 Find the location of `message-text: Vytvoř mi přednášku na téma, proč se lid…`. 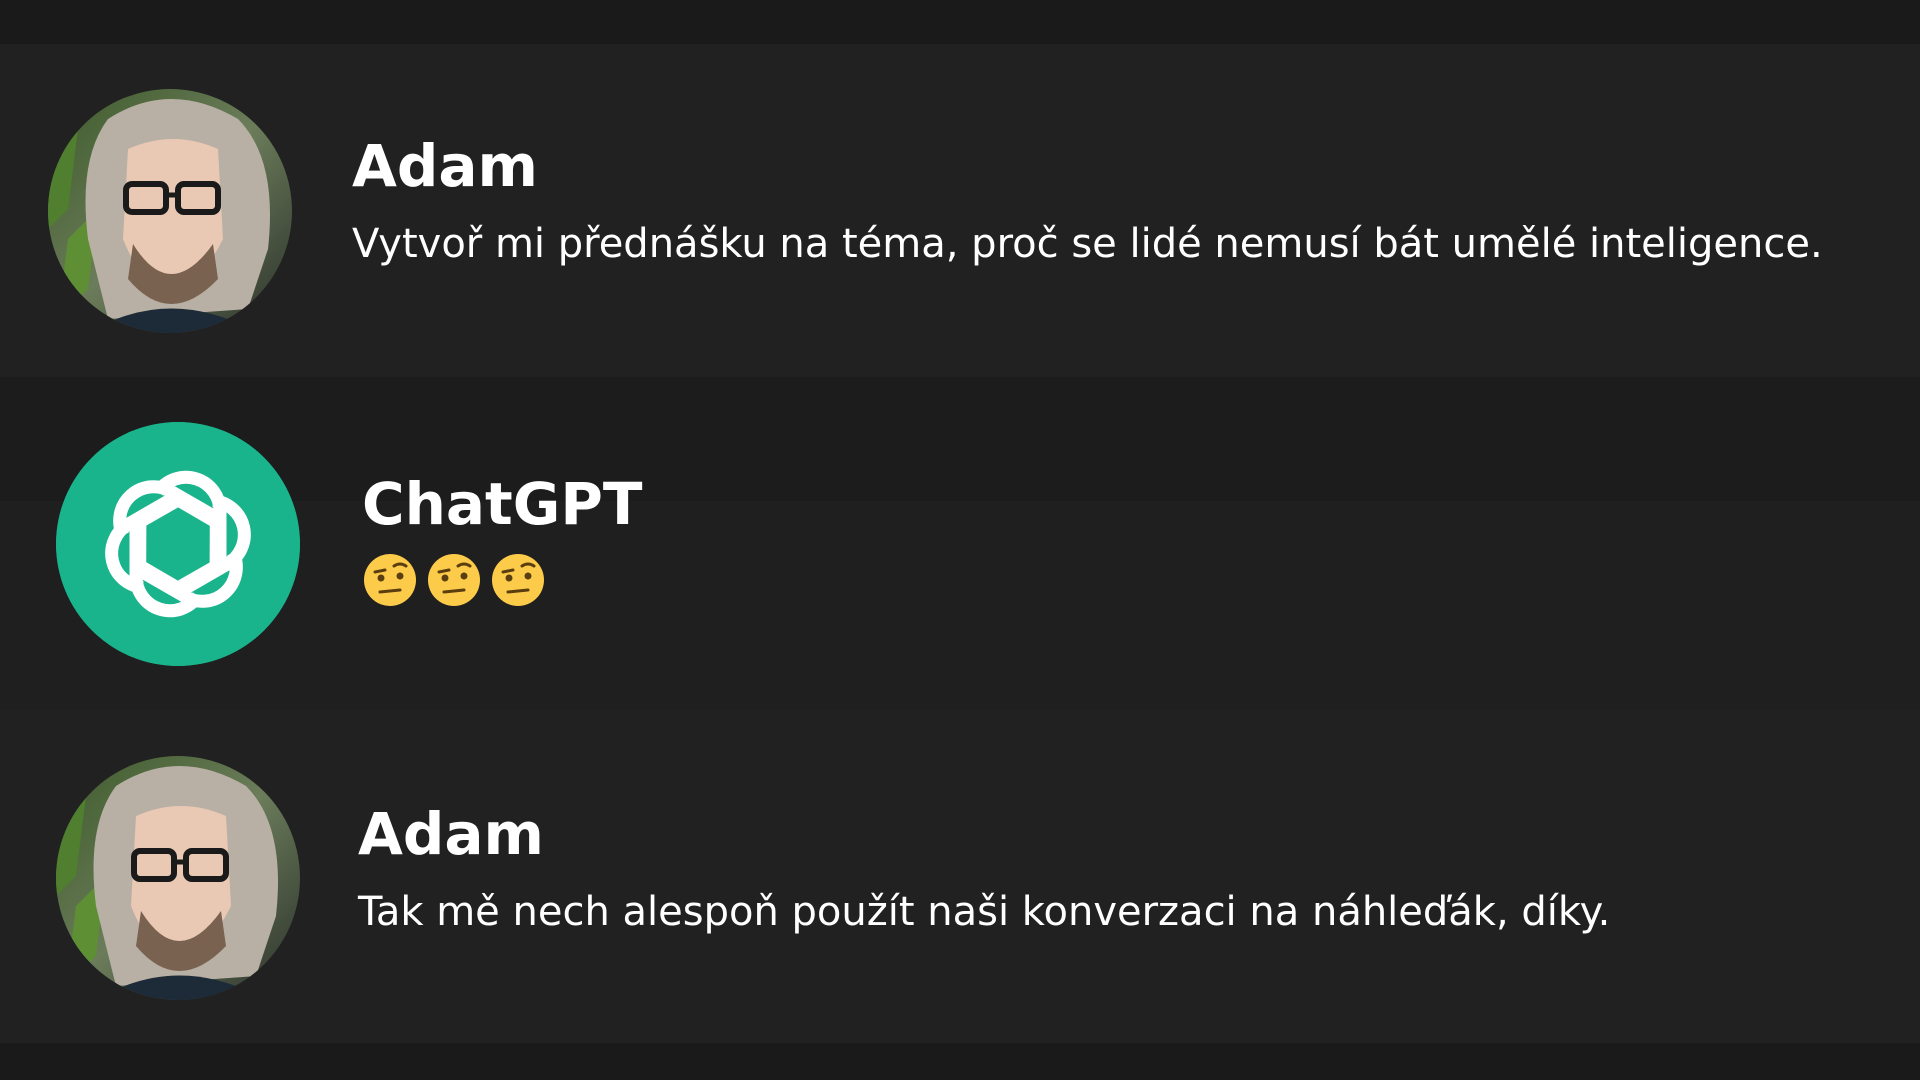

message-text: Vytvoř mi přednášku na téma, proč se lid… is located at coordinates (1087, 244).